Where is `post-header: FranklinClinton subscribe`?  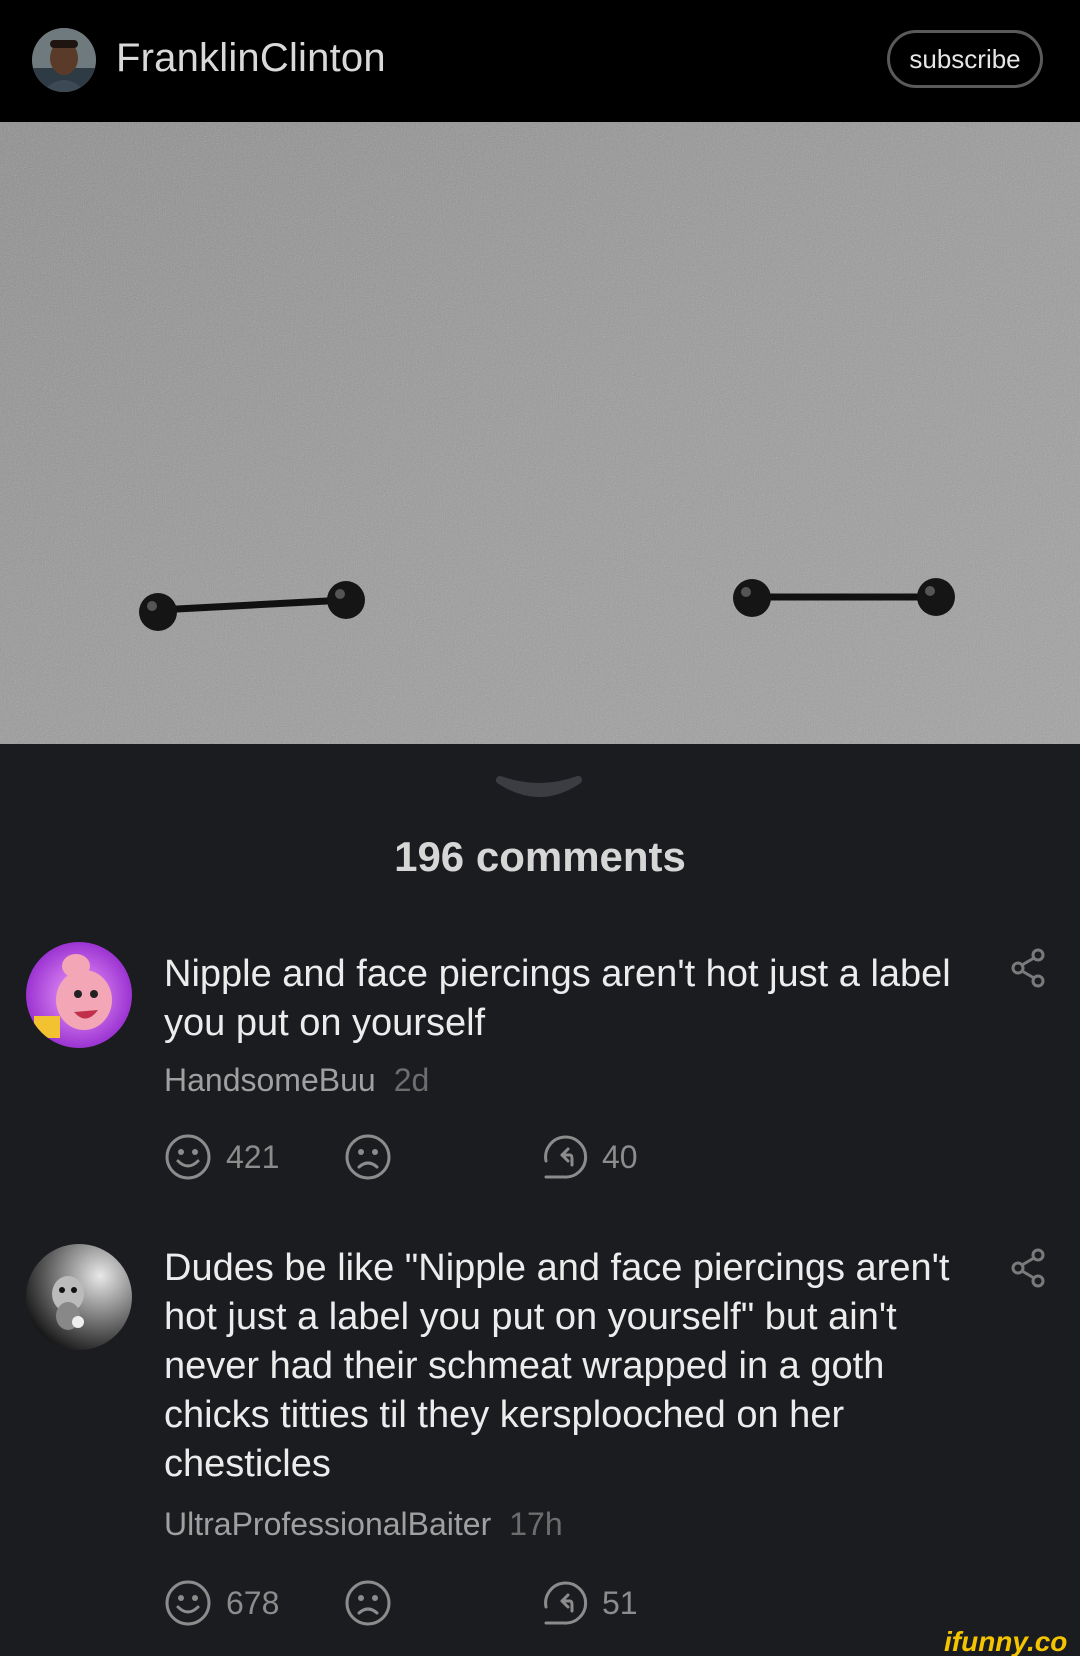 post-header: FranklinClinton subscribe is located at coordinates (540, 61).